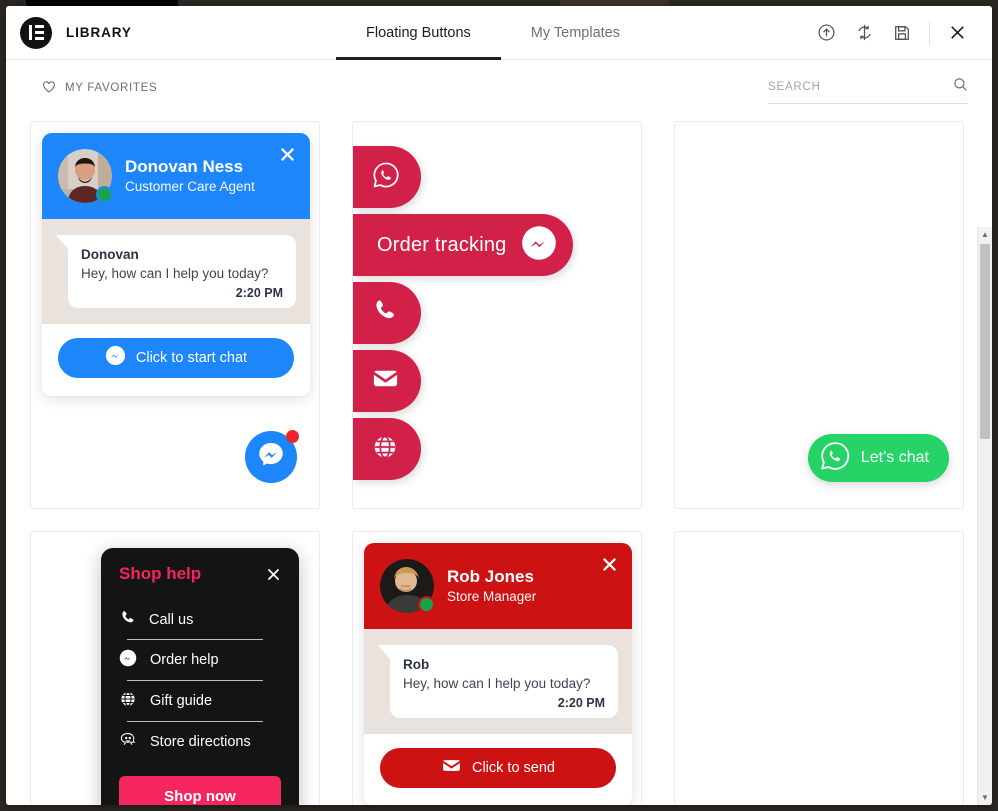 Image resolution: width=998 pixels, height=811 pixels. What do you see at coordinates (492, 596) in the screenshot?
I see `agent-role: Store Manager` at bounding box center [492, 596].